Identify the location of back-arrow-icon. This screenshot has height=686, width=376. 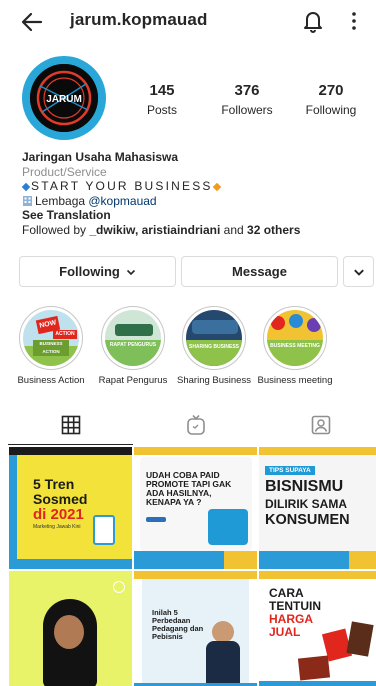
(32, 22).